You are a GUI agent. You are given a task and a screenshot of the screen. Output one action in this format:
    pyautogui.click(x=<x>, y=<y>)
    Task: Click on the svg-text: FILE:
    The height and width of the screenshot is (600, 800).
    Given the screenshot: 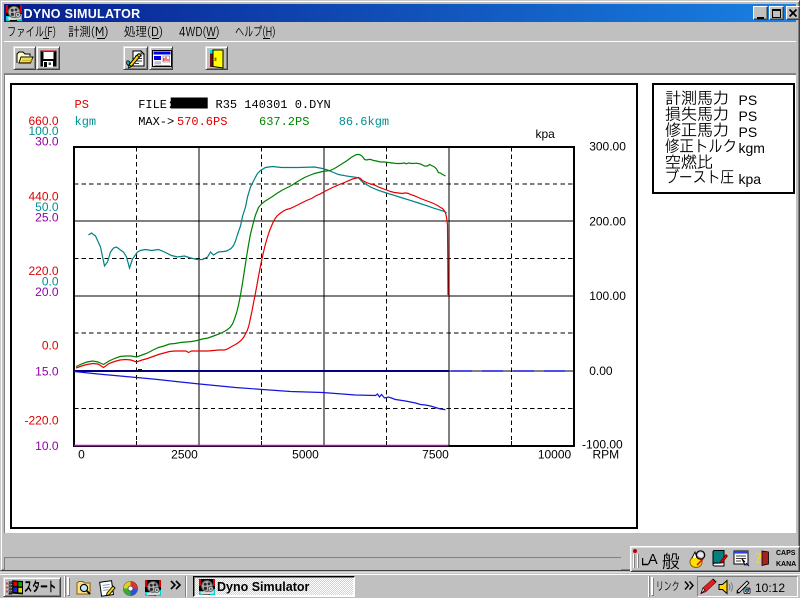 What is the action you would take?
    pyautogui.click(x=156, y=105)
    